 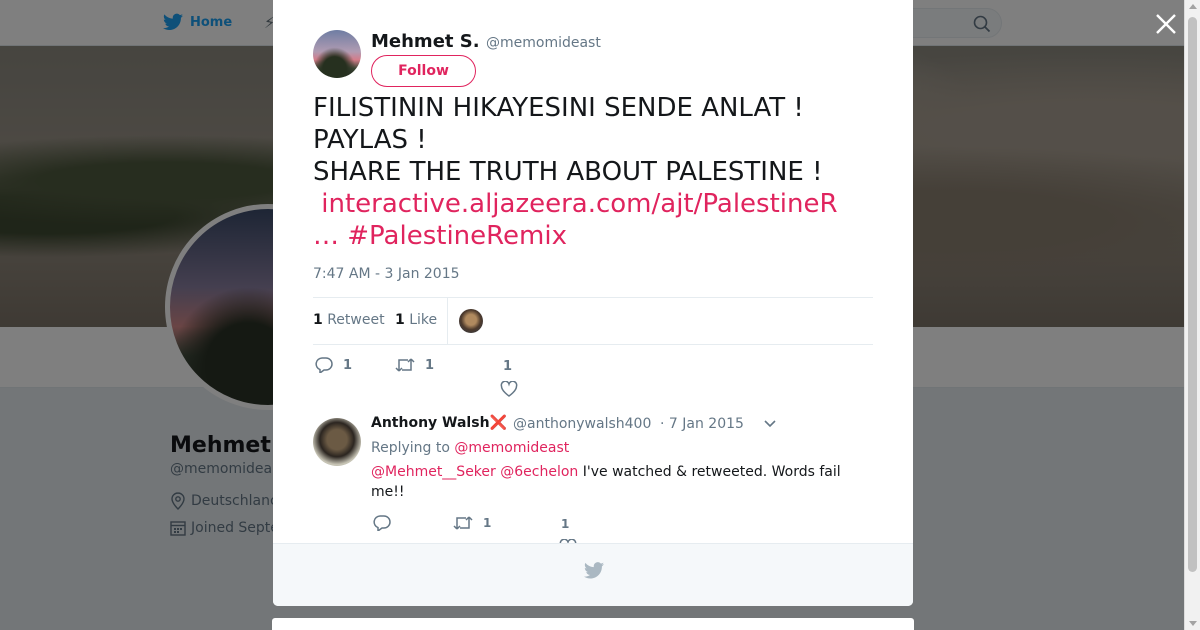 I want to click on tweet-stats: 1 Retweet 1 Like, so click(x=593, y=321).